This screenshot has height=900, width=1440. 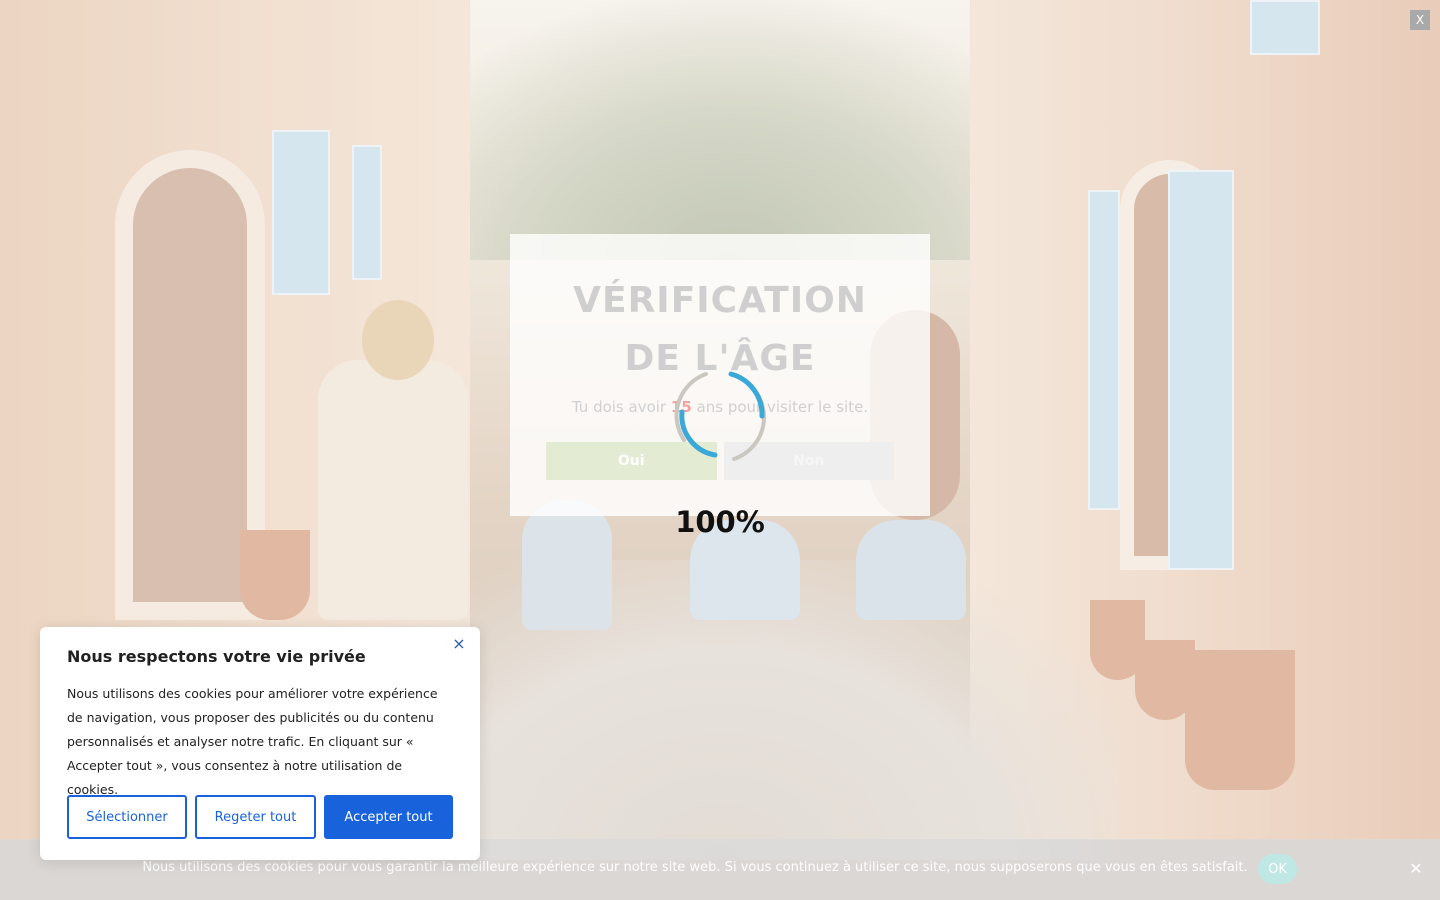 I want to click on accept-all-button: Accepter tout, so click(x=388, y=817).